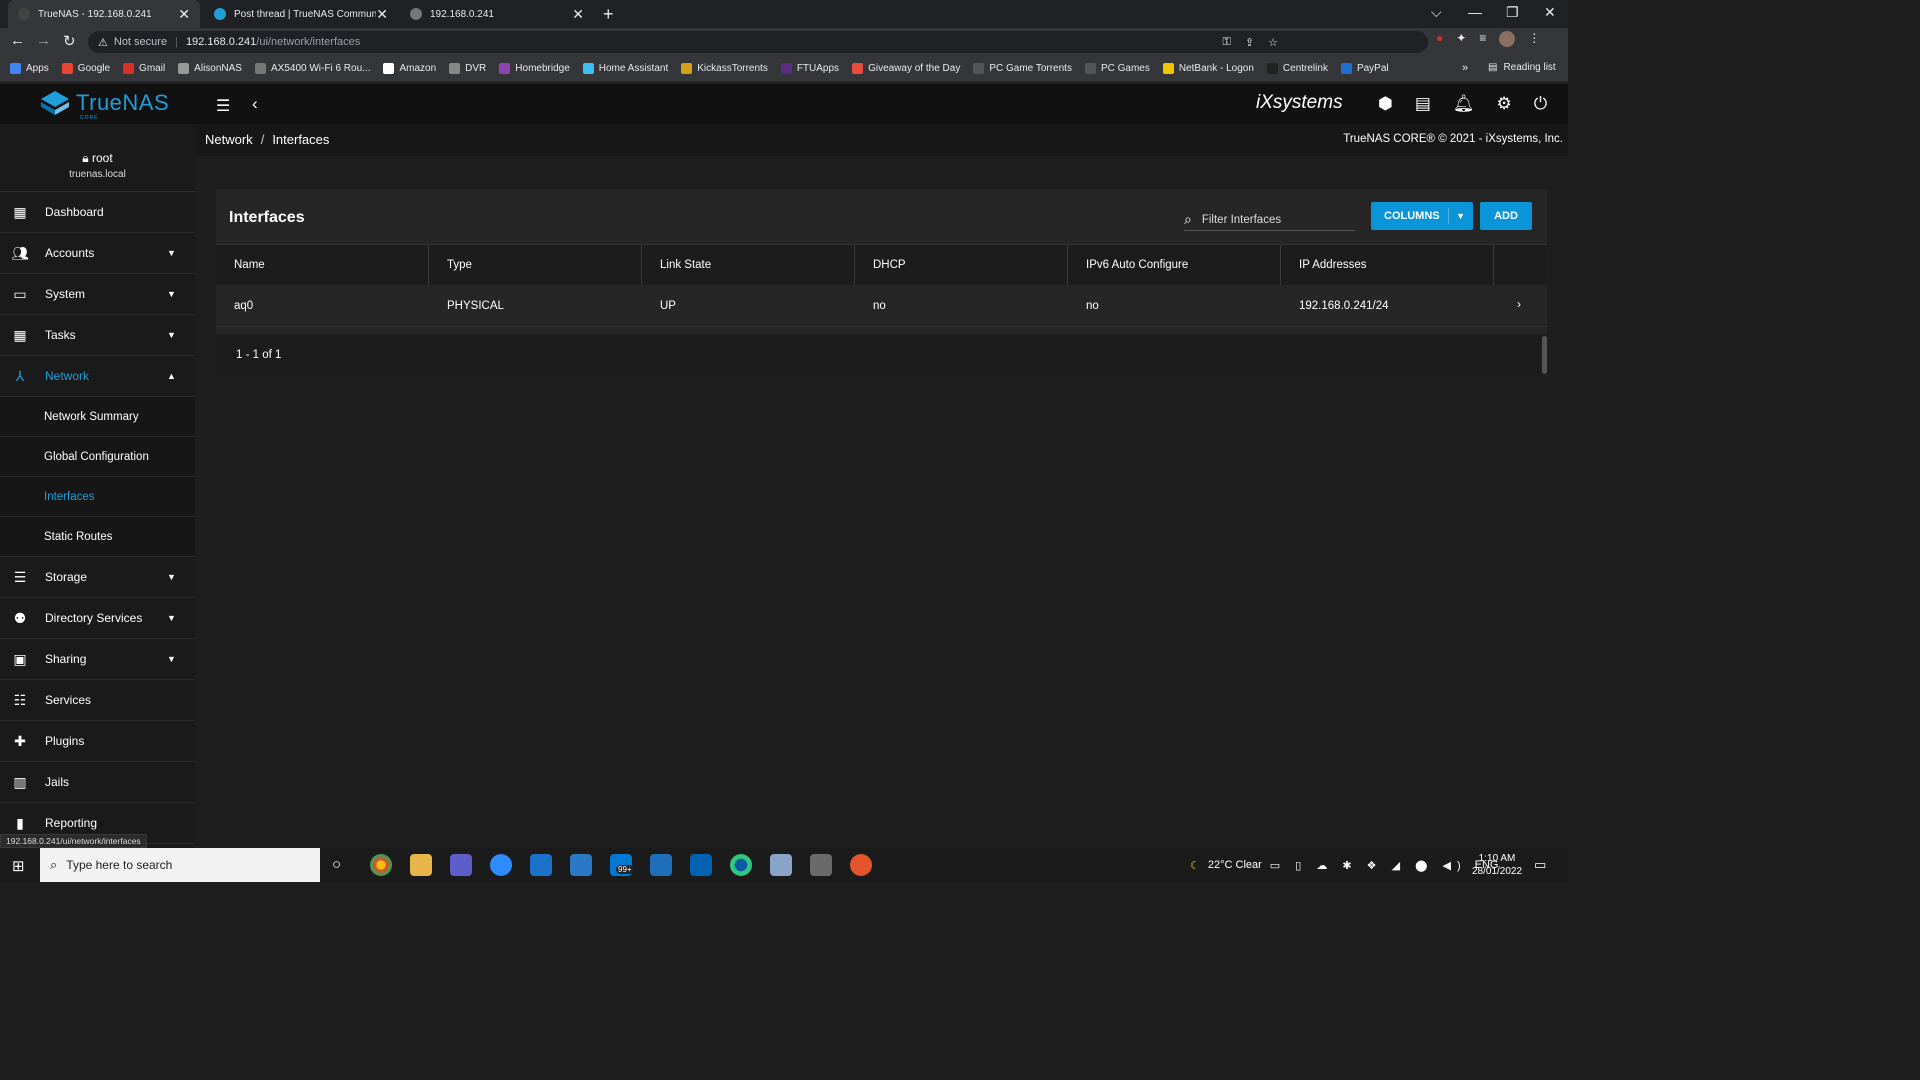 The image size is (1920, 1080). What do you see at coordinates (1540, 104) in the screenshot?
I see `power-icon: ⏻` at bounding box center [1540, 104].